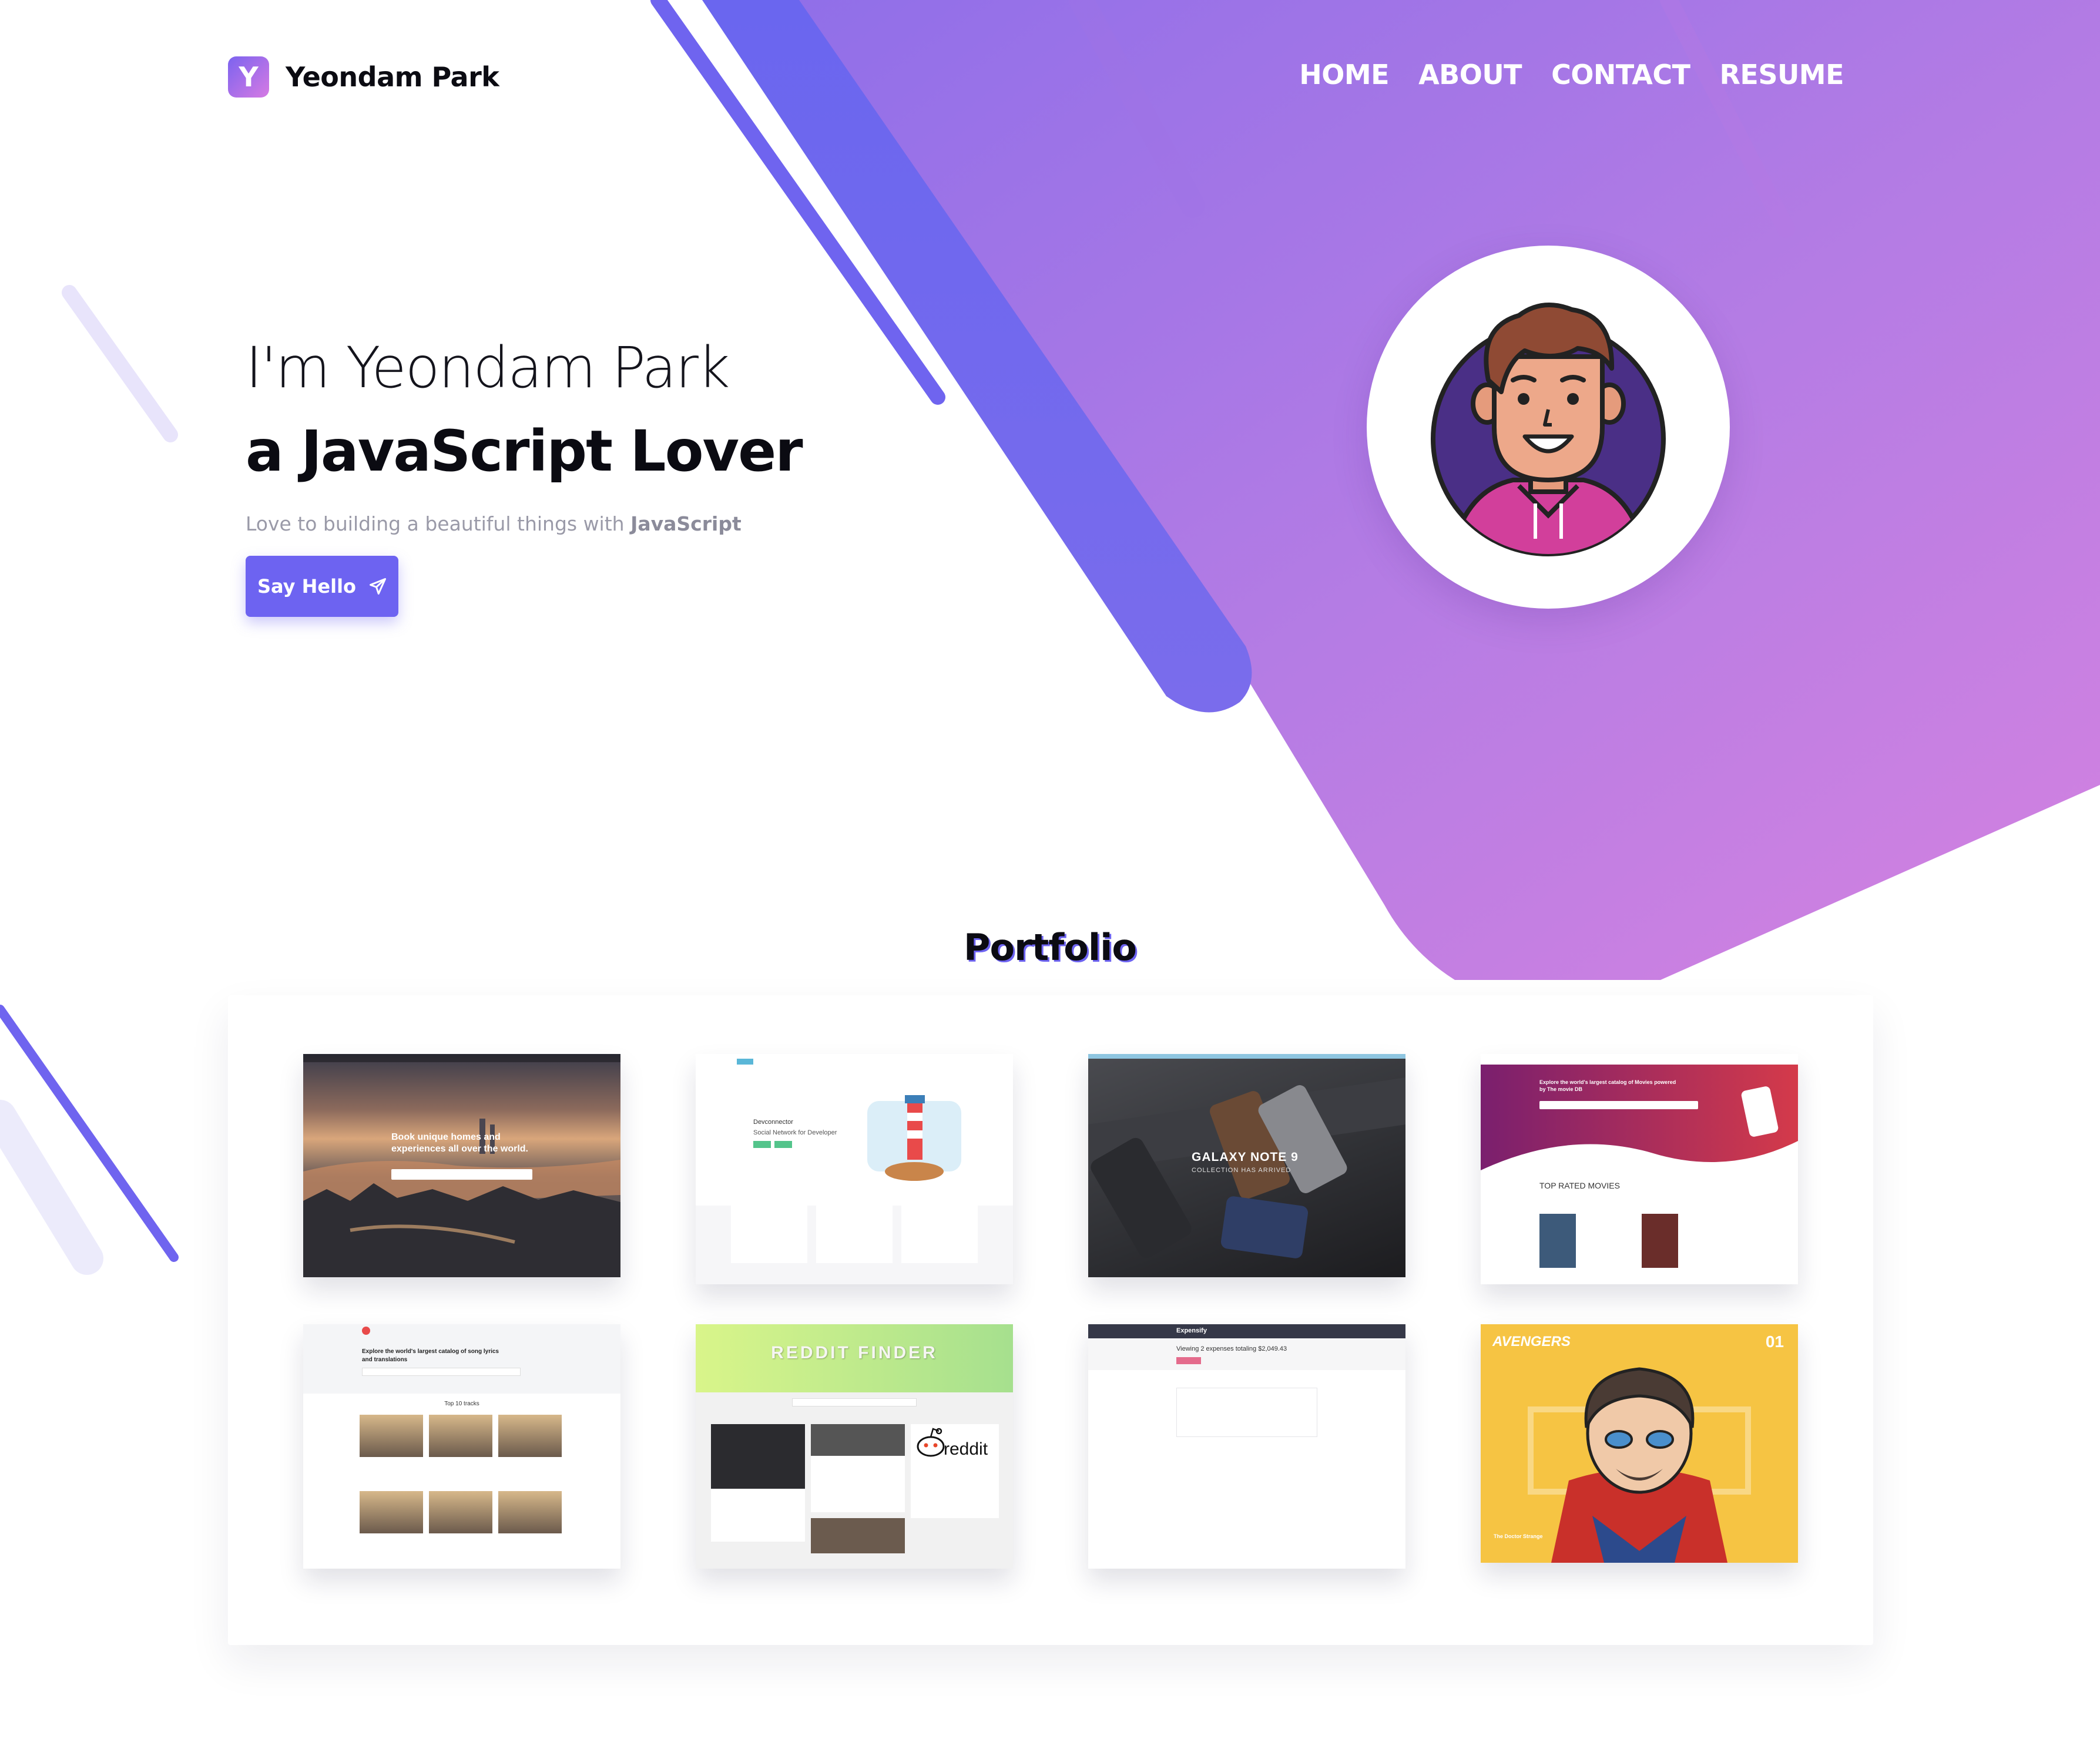  Describe the element at coordinates (378, 586) in the screenshot. I see `paper-plane-icon` at that location.